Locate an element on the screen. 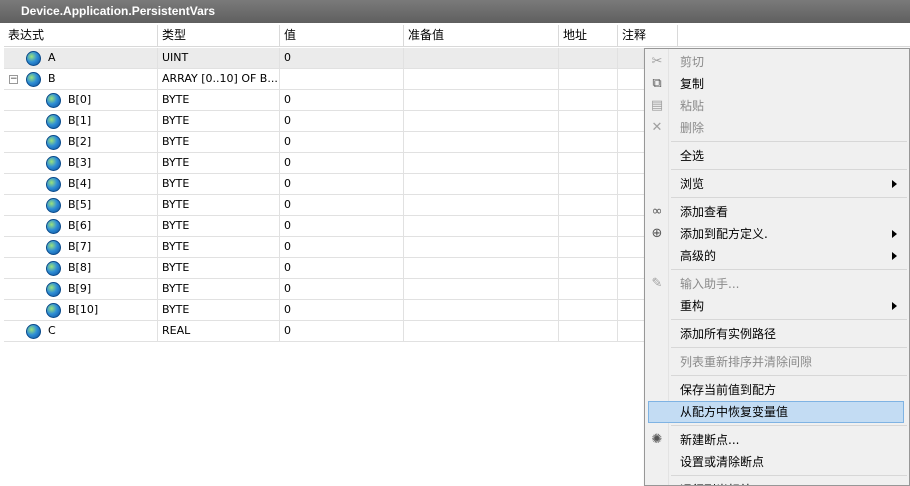  menu-item: 重构 is located at coordinates (777, 306).